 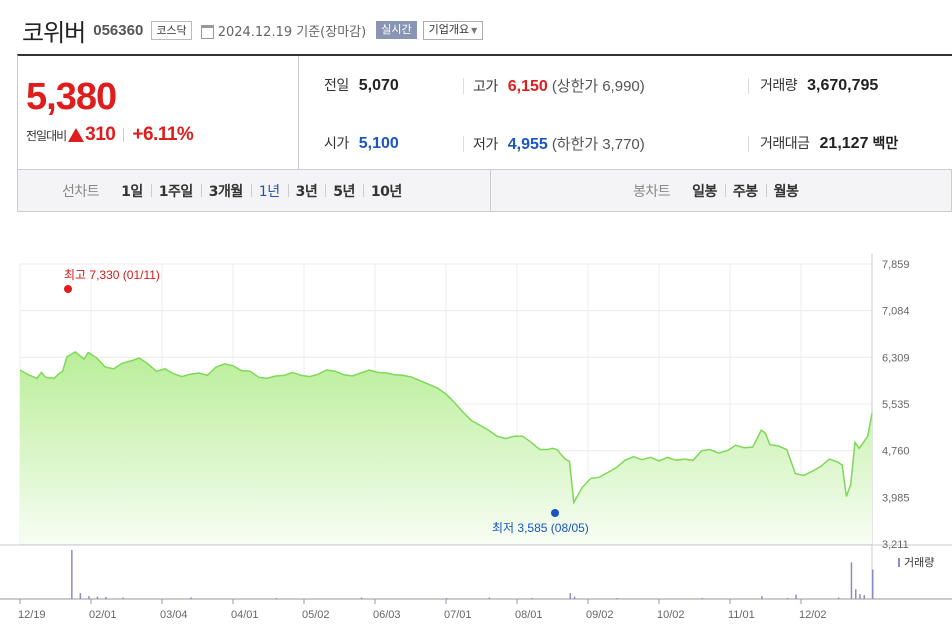 What do you see at coordinates (652, 192) in the screenshot?
I see `candle-chart-label: 봉차트` at bounding box center [652, 192].